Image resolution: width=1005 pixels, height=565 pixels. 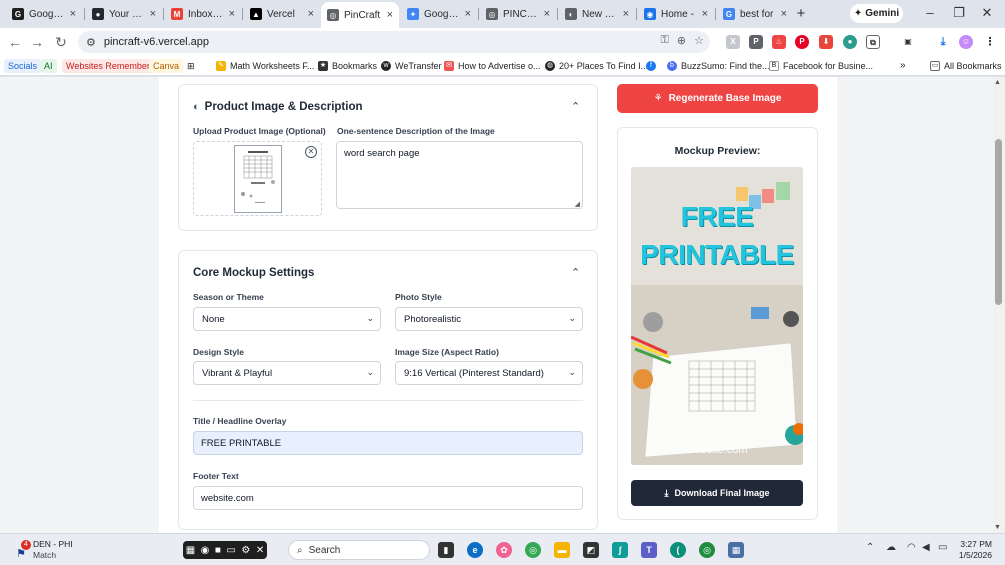 I want to click on forward-icon: →, so click(x=37, y=42).